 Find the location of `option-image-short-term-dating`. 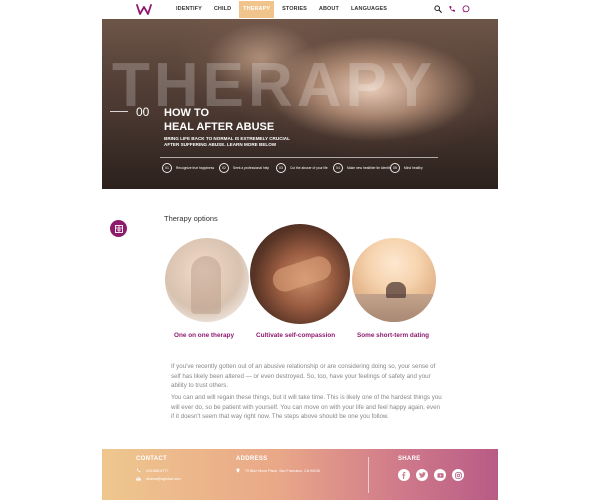

option-image-short-term-dating is located at coordinates (394, 280).